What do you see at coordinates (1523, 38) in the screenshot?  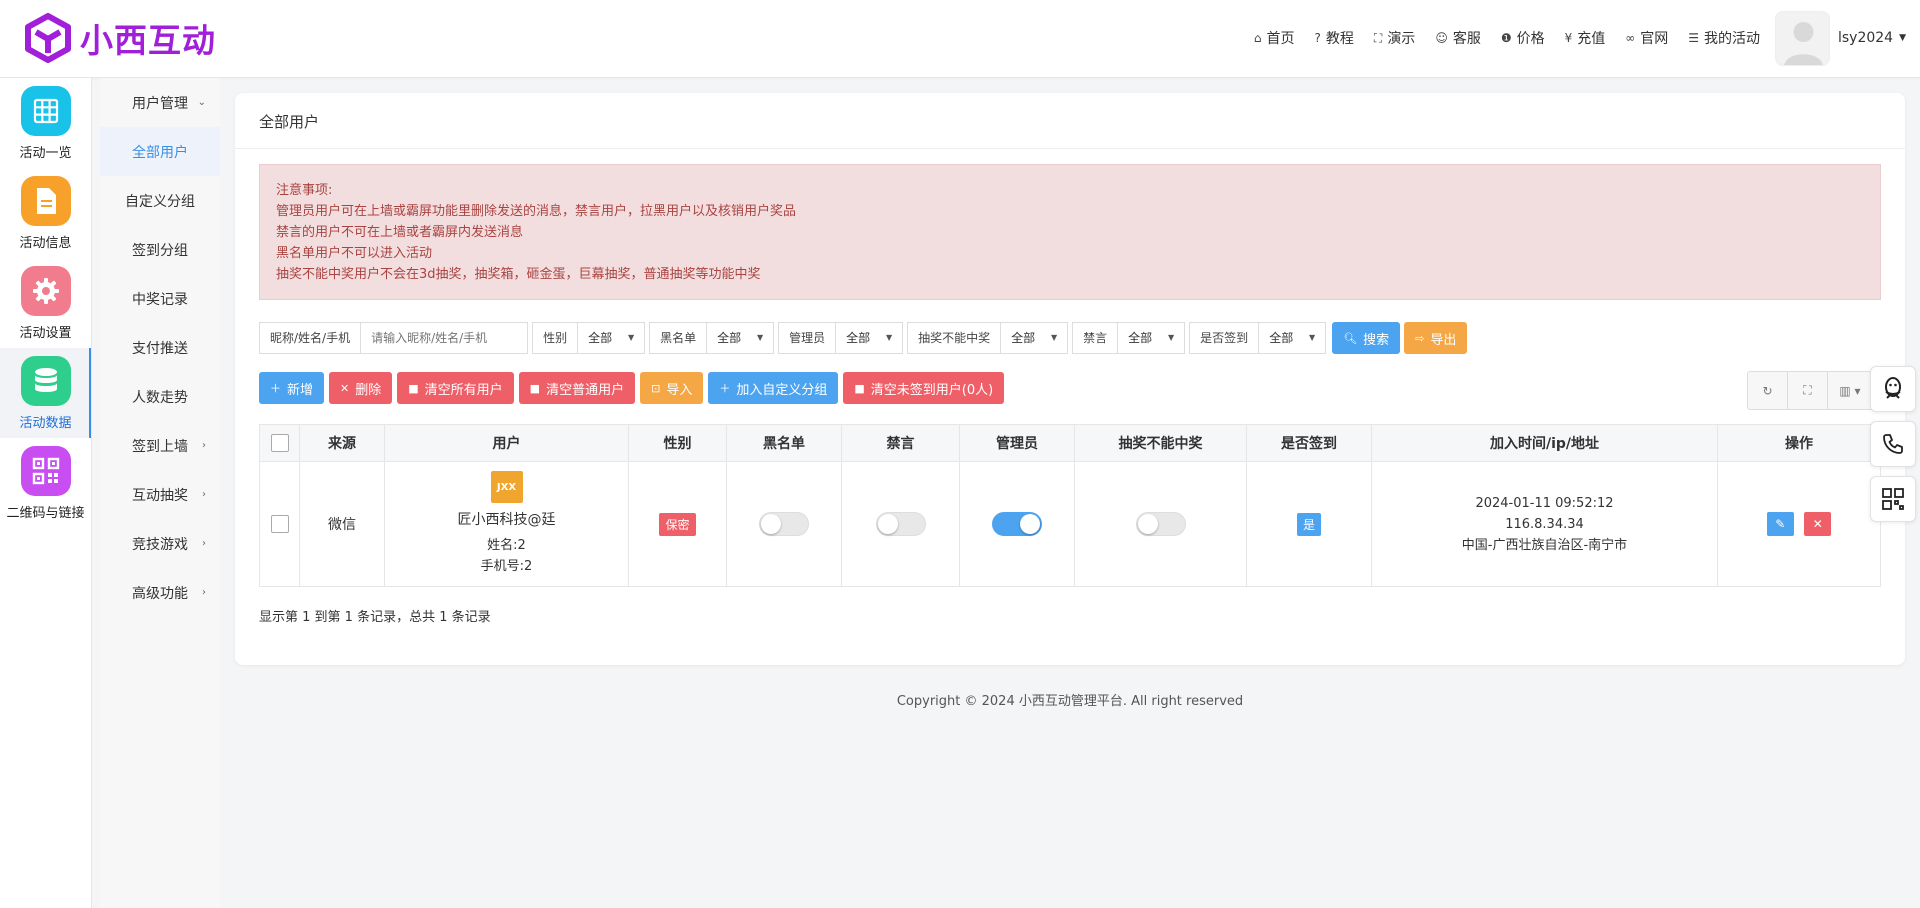 I see `nav-price: ❶ 价格` at bounding box center [1523, 38].